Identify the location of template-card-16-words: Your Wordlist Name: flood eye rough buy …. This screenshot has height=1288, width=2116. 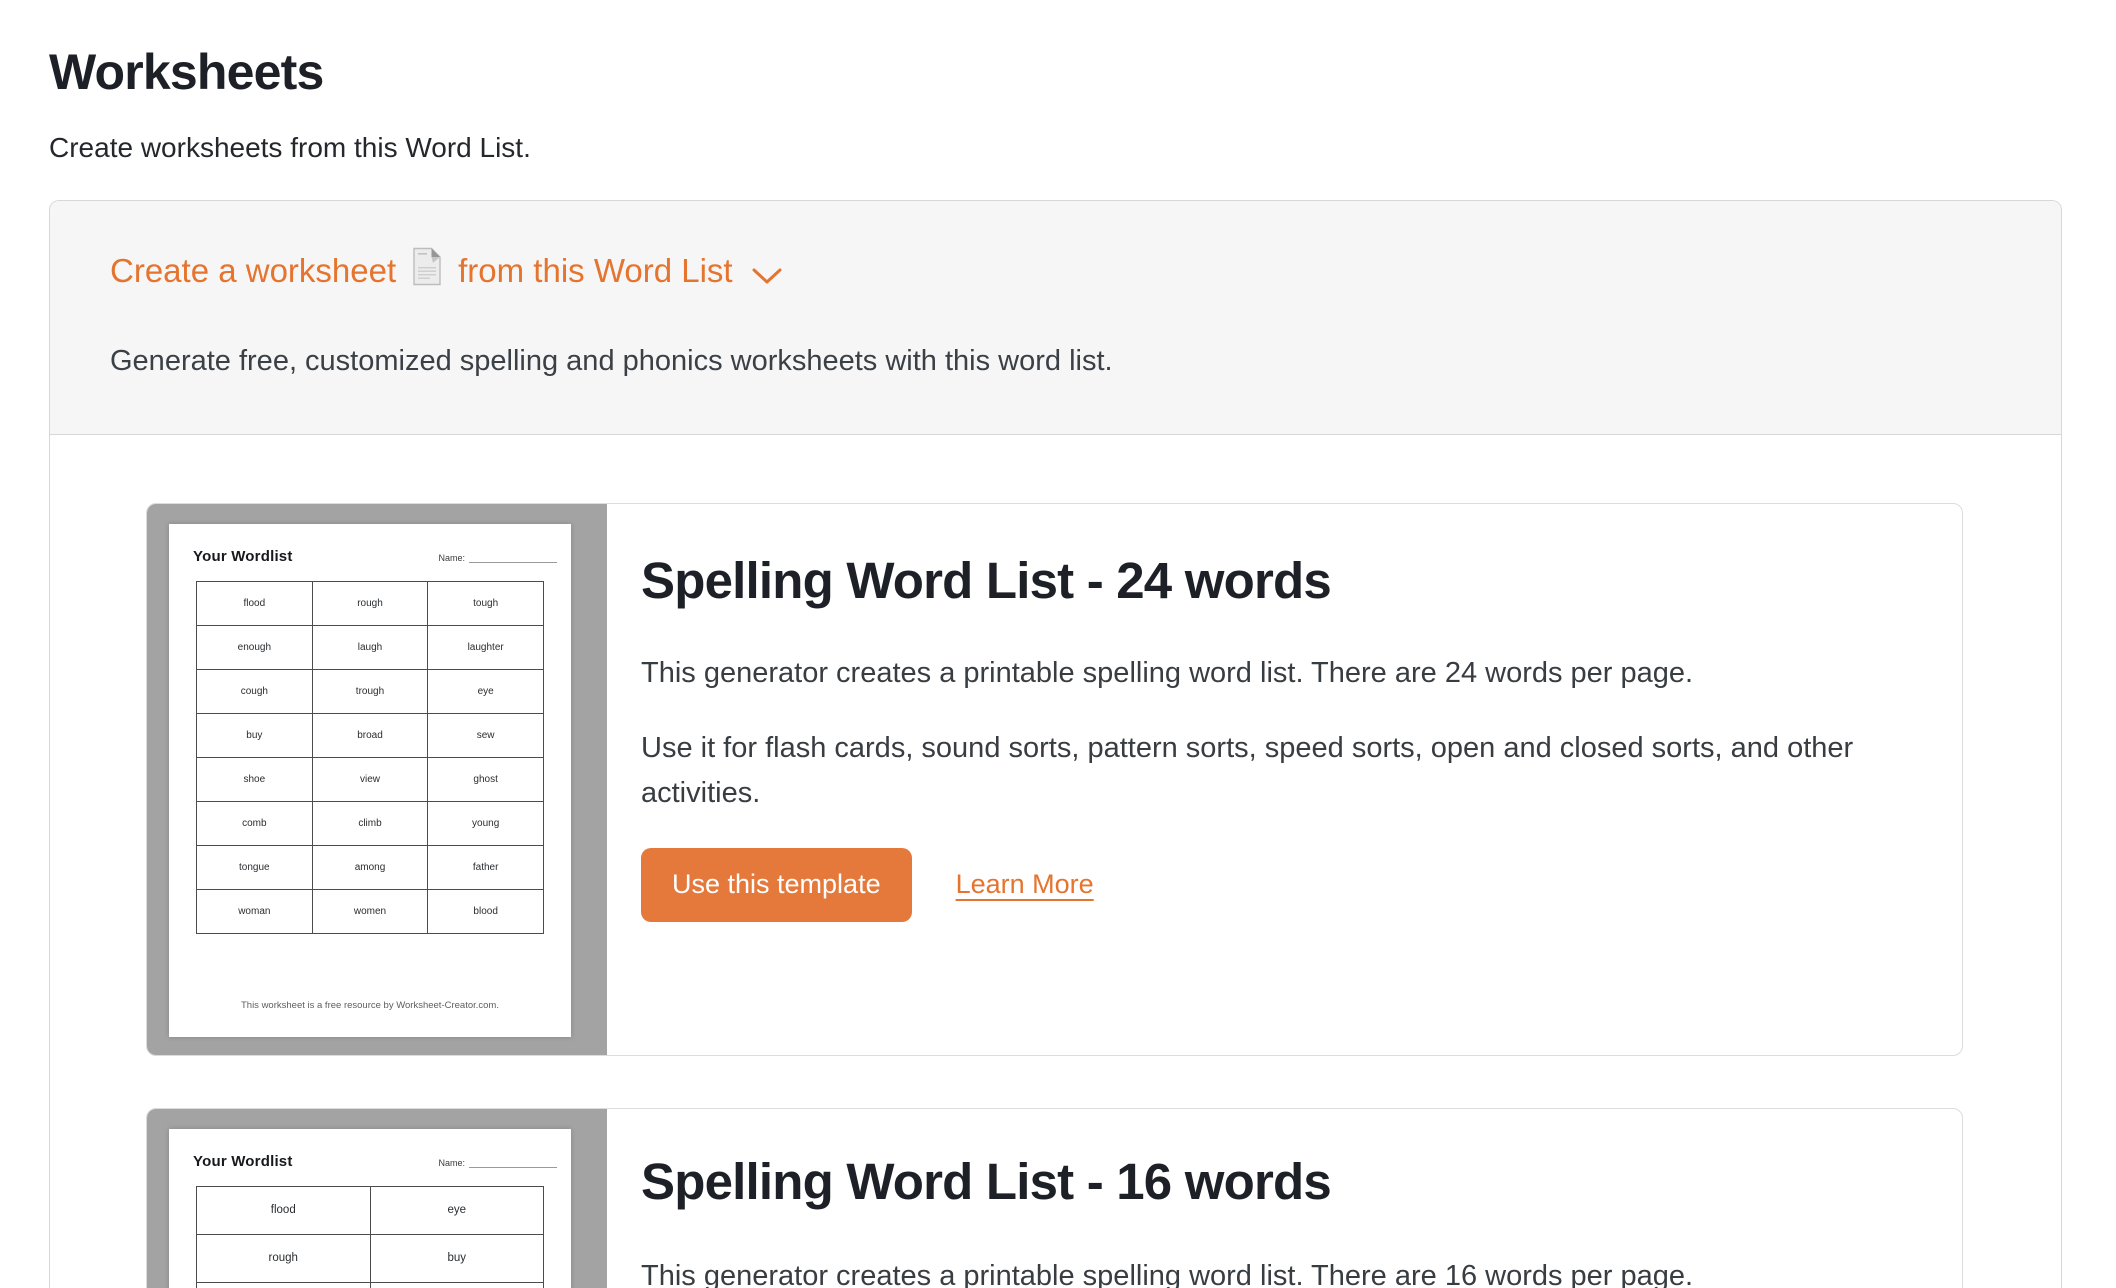
(1054, 1197).